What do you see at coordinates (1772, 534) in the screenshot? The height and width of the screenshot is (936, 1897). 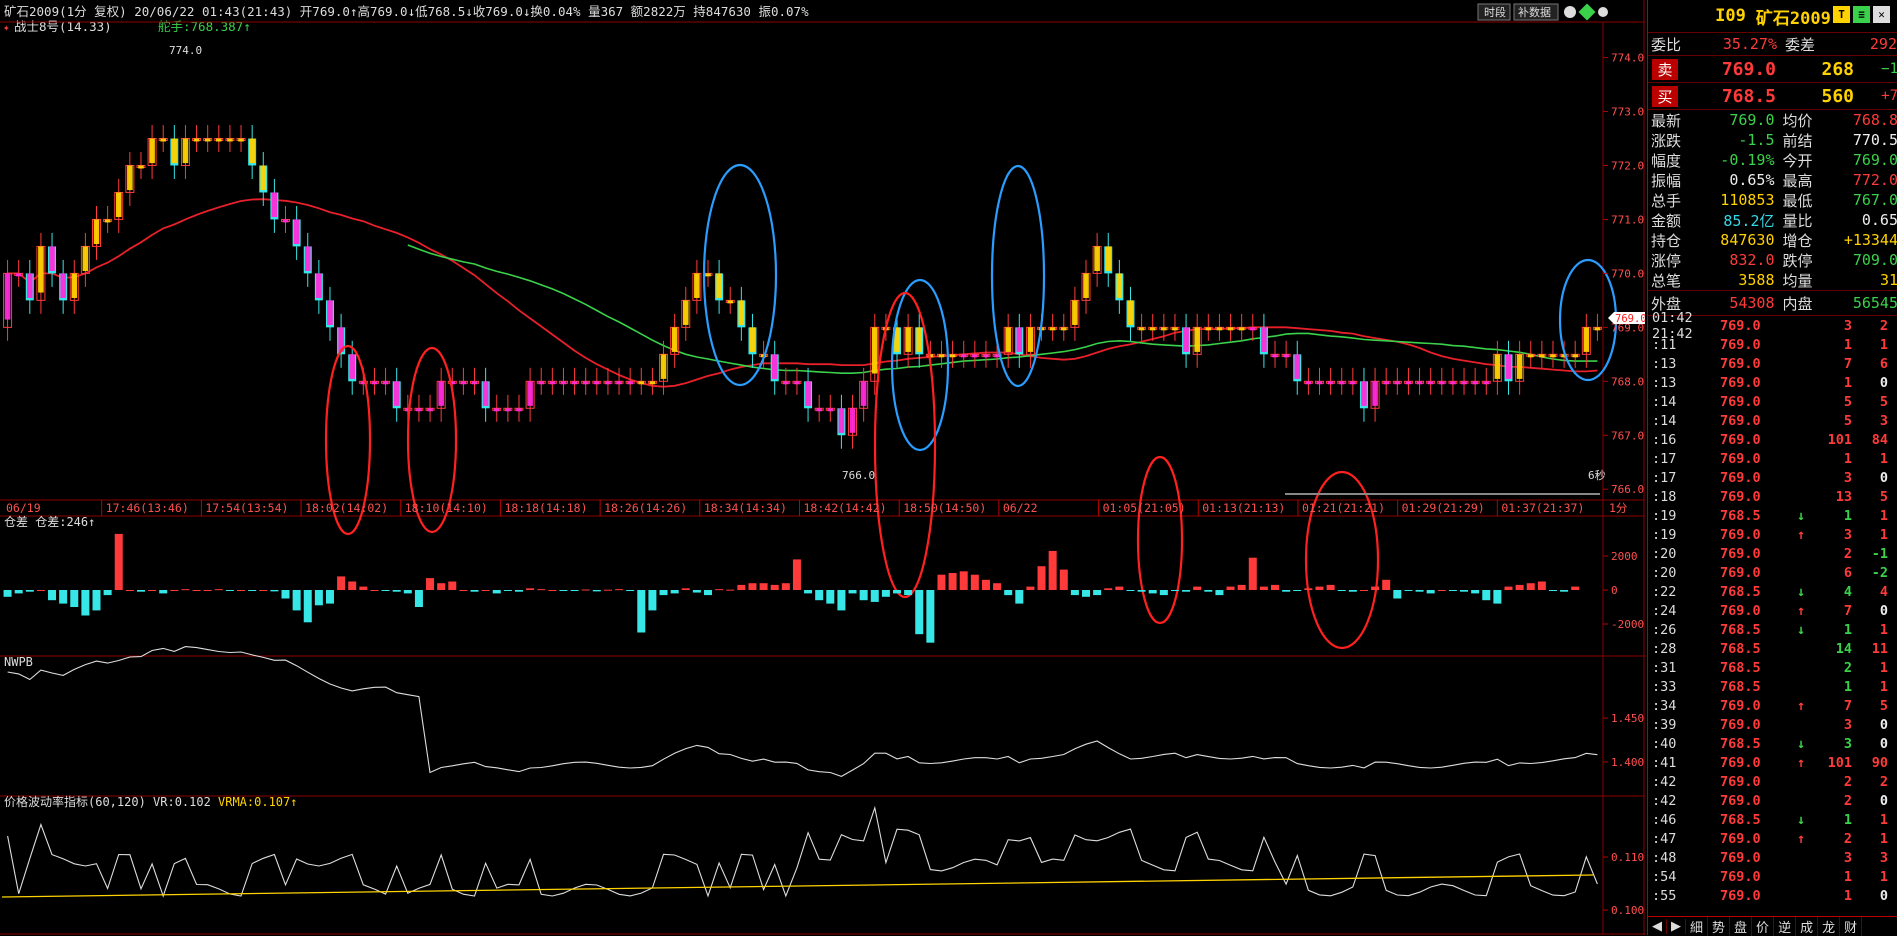 I see `tick-row: :19 769.0 ↑ 3 1` at bounding box center [1772, 534].